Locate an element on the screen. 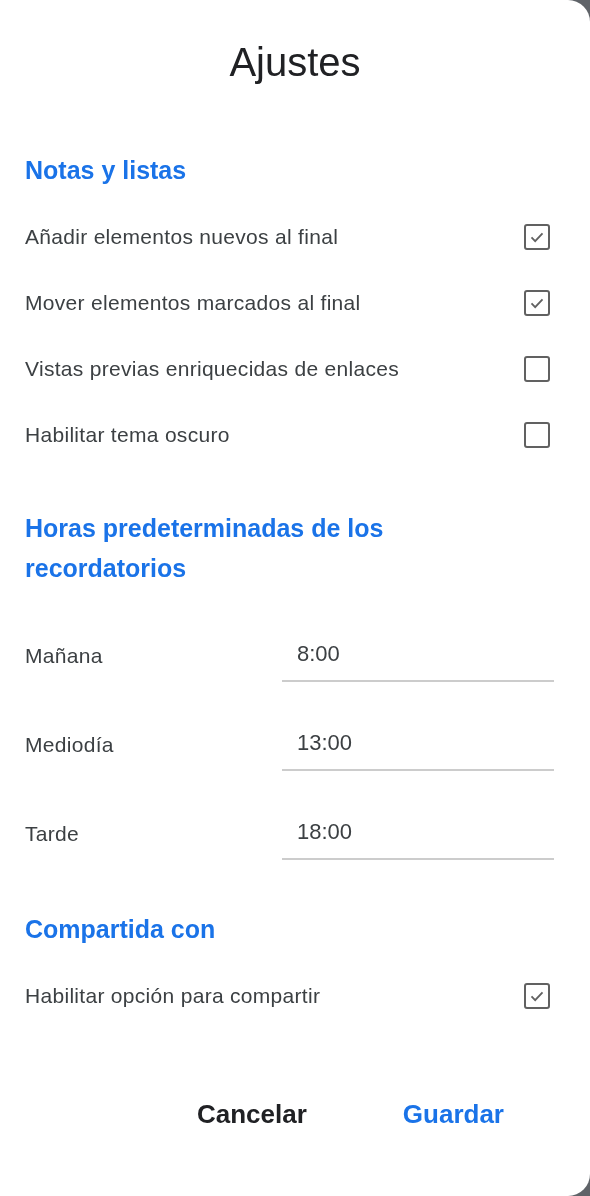  setting-label: Habilitar opción para compartir is located at coordinates (173, 996).